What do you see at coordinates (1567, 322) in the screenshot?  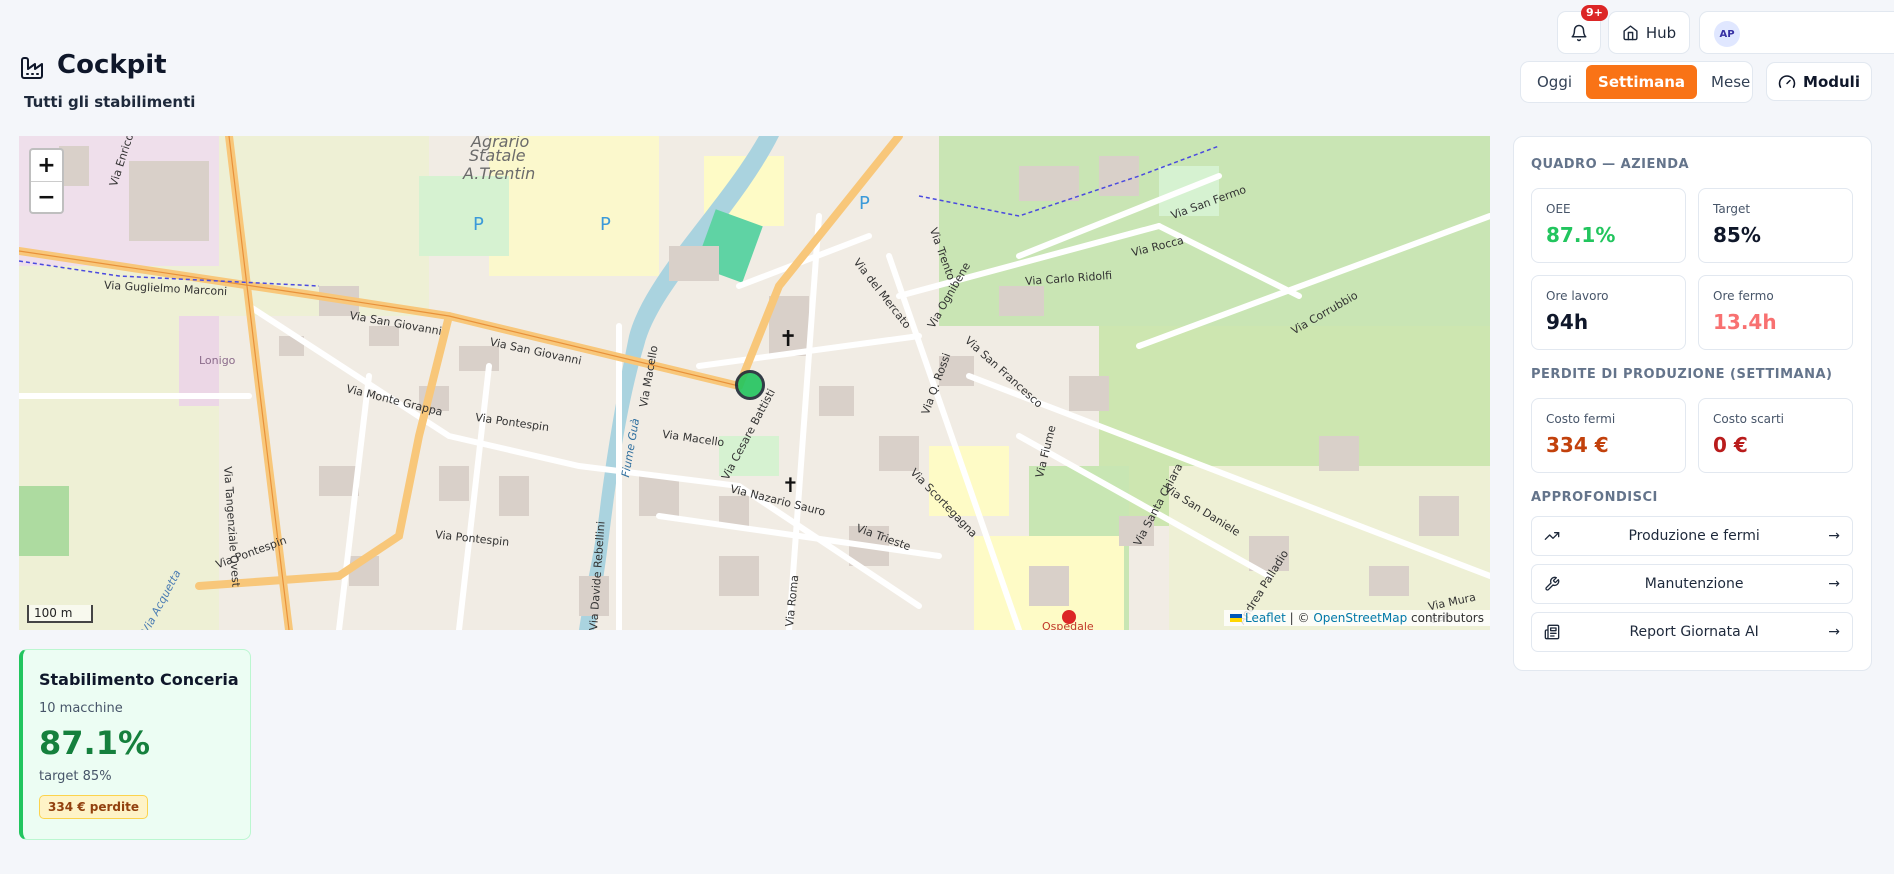 I see `kpi-value: 94h` at bounding box center [1567, 322].